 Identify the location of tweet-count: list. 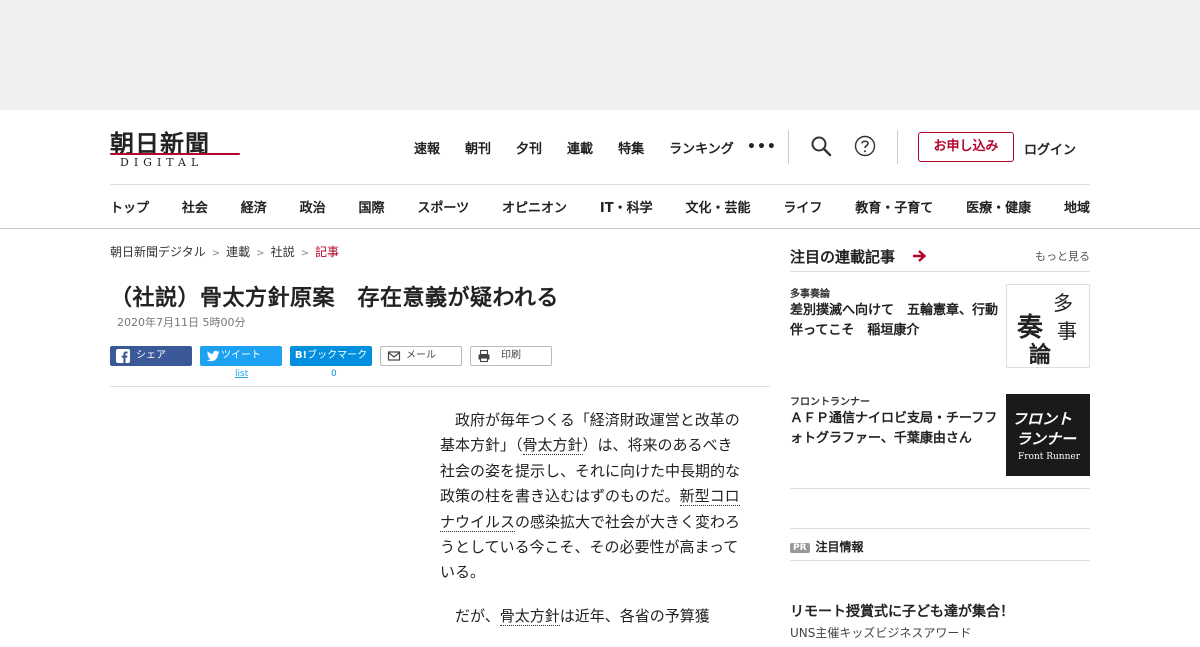
(241, 374).